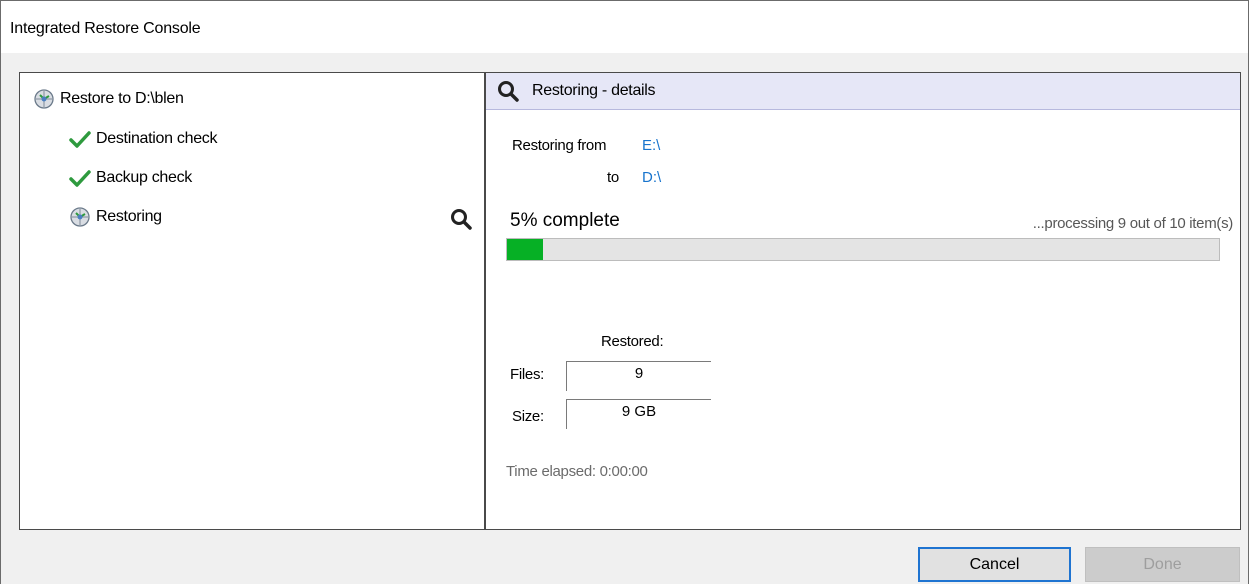 The height and width of the screenshot is (584, 1251). What do you see at coordinates (638, 376) in the screenshot?
I see `files-count-field: 9` at bounding box center [638, 376].